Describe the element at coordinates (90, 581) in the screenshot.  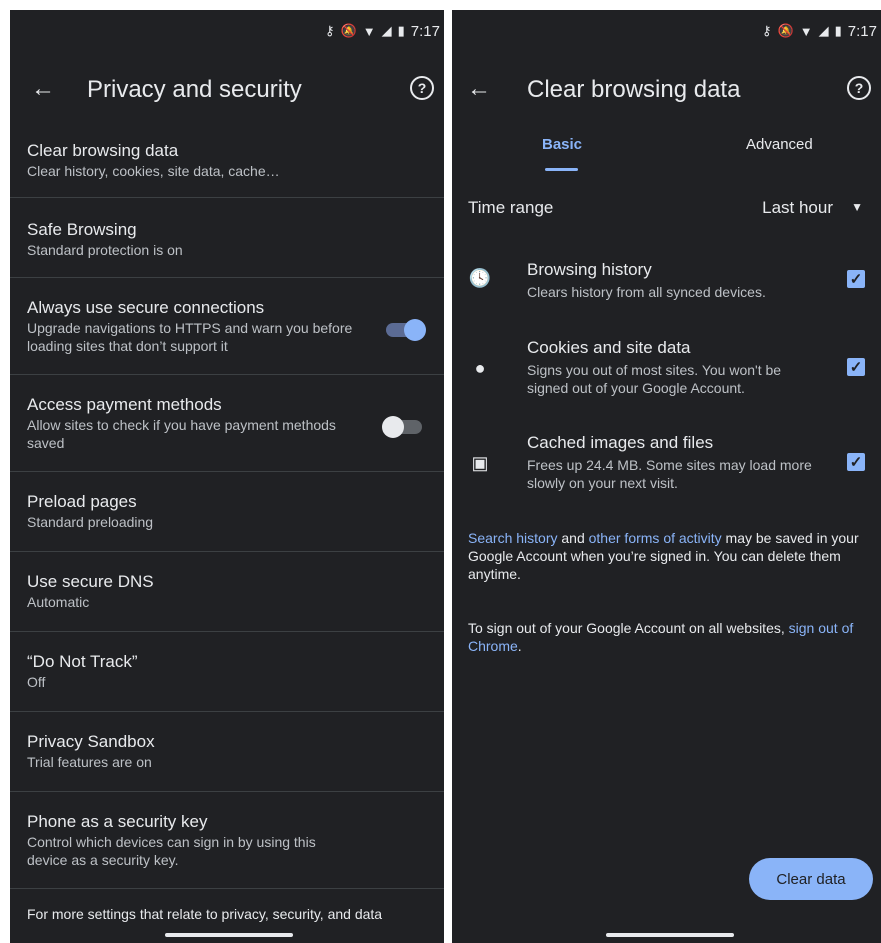
I see `setting-title: Use secure DNS` at that location.